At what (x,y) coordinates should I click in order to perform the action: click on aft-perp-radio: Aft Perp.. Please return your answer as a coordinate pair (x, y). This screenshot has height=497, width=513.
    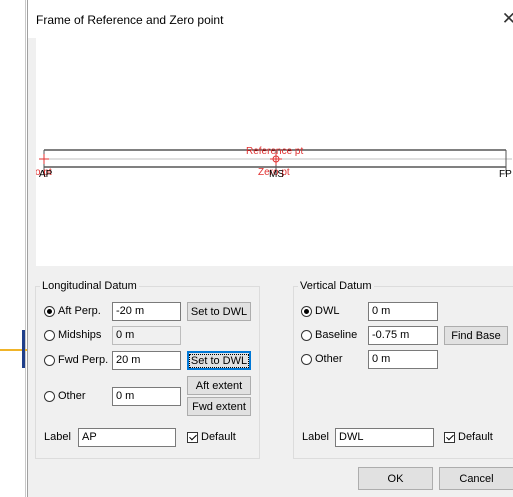
    Looking at the image, I should click on (72, 311).